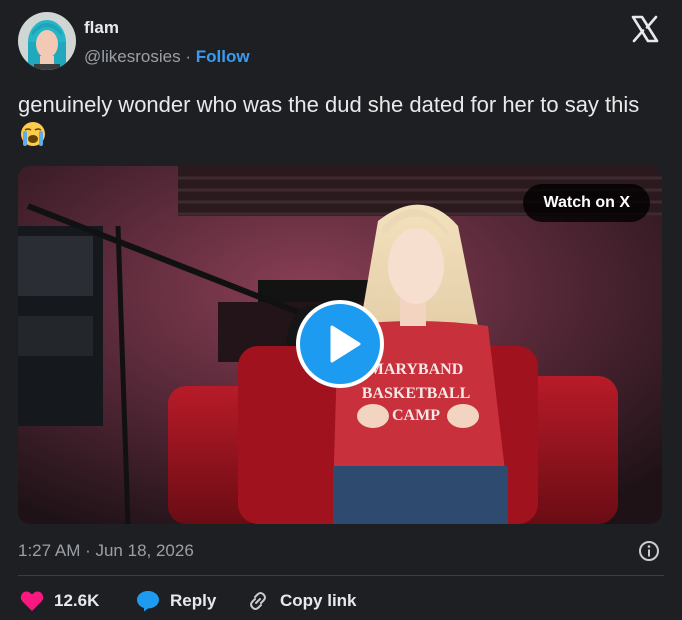 This screenshot has height=620, width=682. Describe the element at coordinates (33, 134) in the screenshot. I see `crying-face-emoji-icon` at that location.